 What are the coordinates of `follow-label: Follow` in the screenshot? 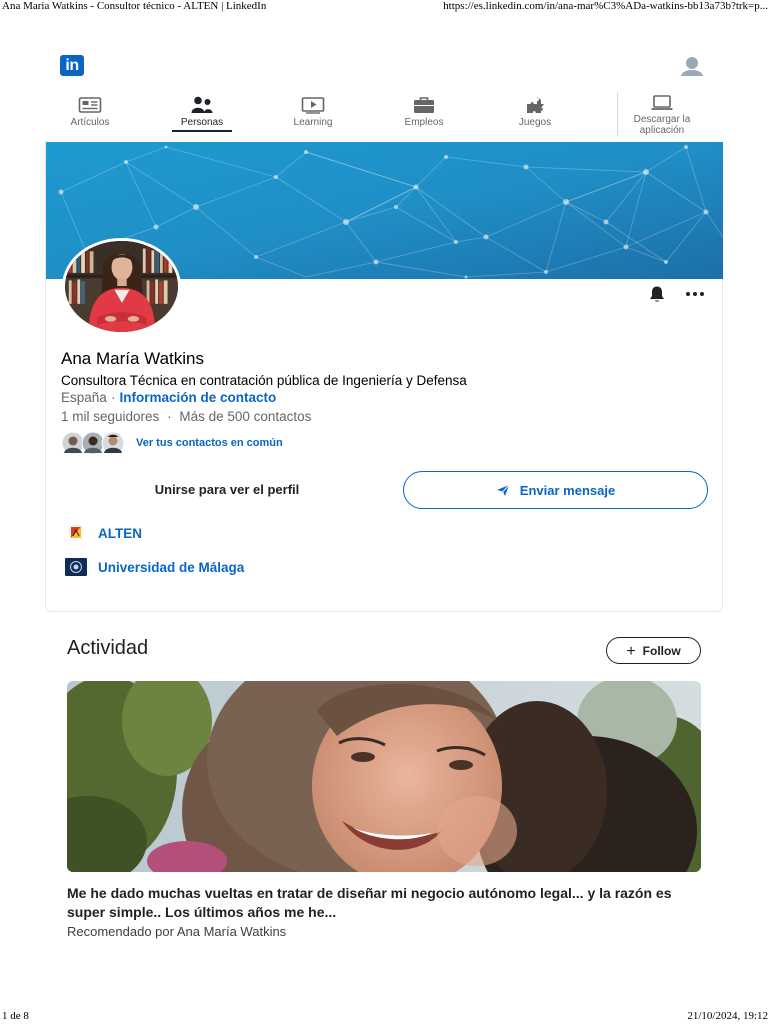 It's located at (661, 651).